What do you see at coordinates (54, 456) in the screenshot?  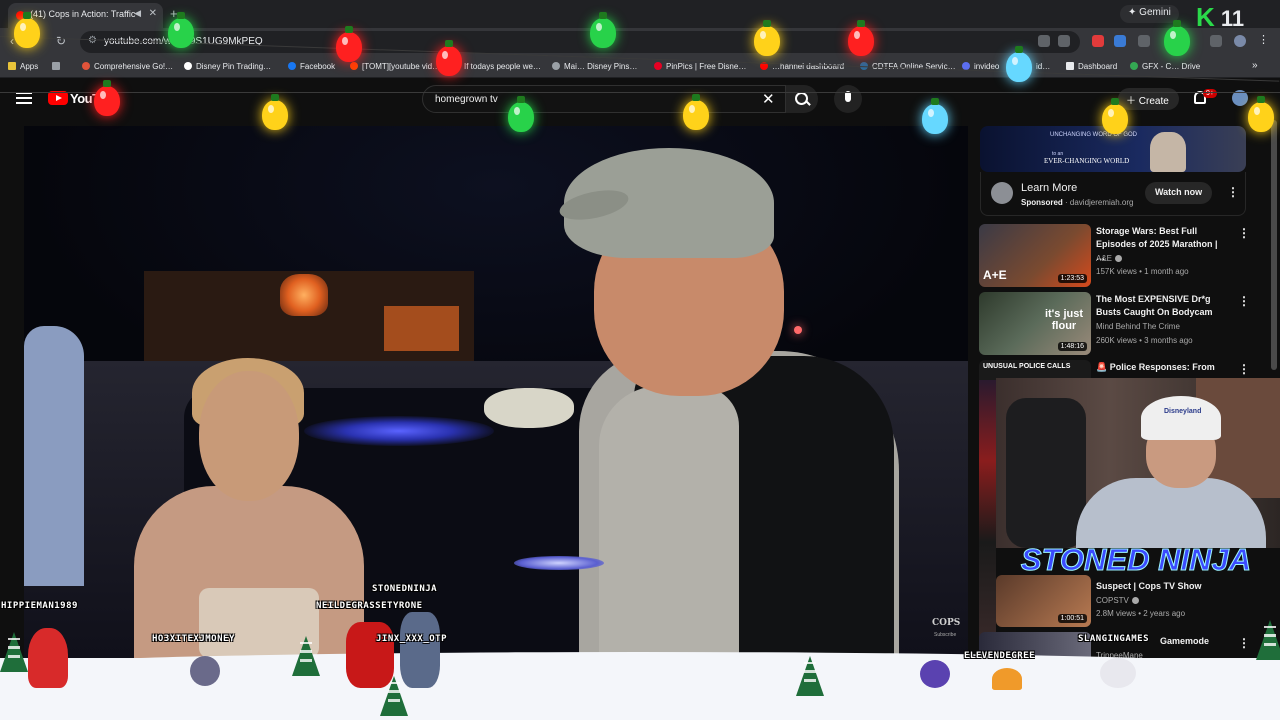 I see `video-person-left` at bounding box center [54, 456].